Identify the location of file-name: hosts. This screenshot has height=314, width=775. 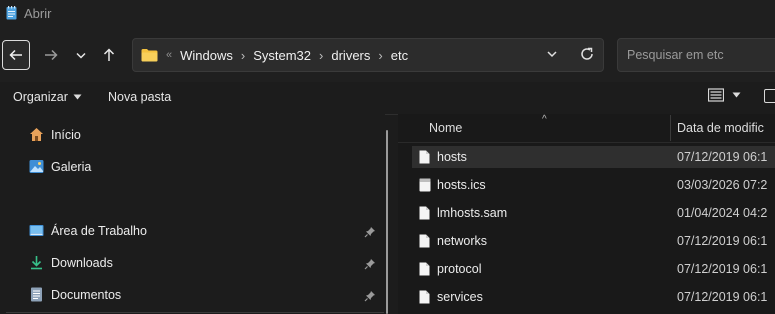
(452, 157).